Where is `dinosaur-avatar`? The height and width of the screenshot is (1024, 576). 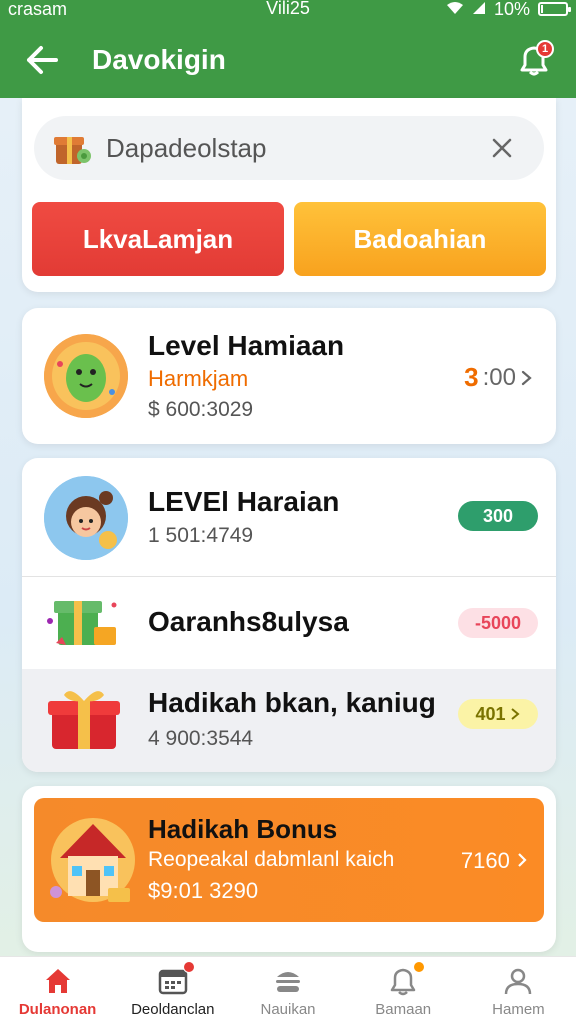
dinosaur-avatar is located at coordinates (86, 376).